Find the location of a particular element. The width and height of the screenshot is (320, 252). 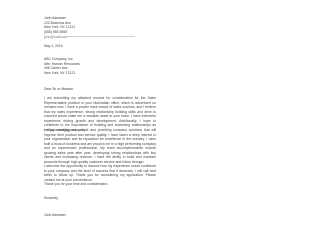

sender-contact: (555) 555-5555 john@mail.com is located at coordinates (100, 34).